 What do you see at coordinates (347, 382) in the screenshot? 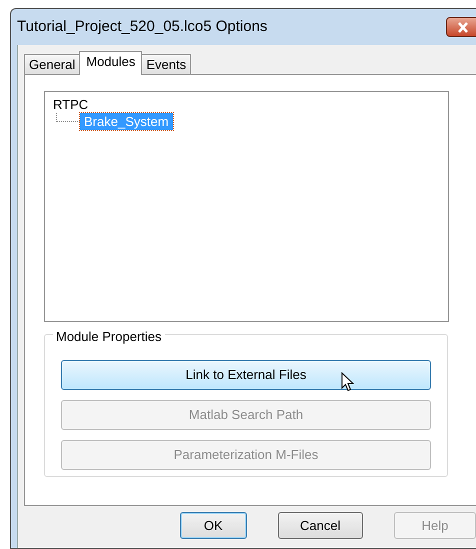
I see `mouse-pointer-icon` at bounding box center [347, 382].